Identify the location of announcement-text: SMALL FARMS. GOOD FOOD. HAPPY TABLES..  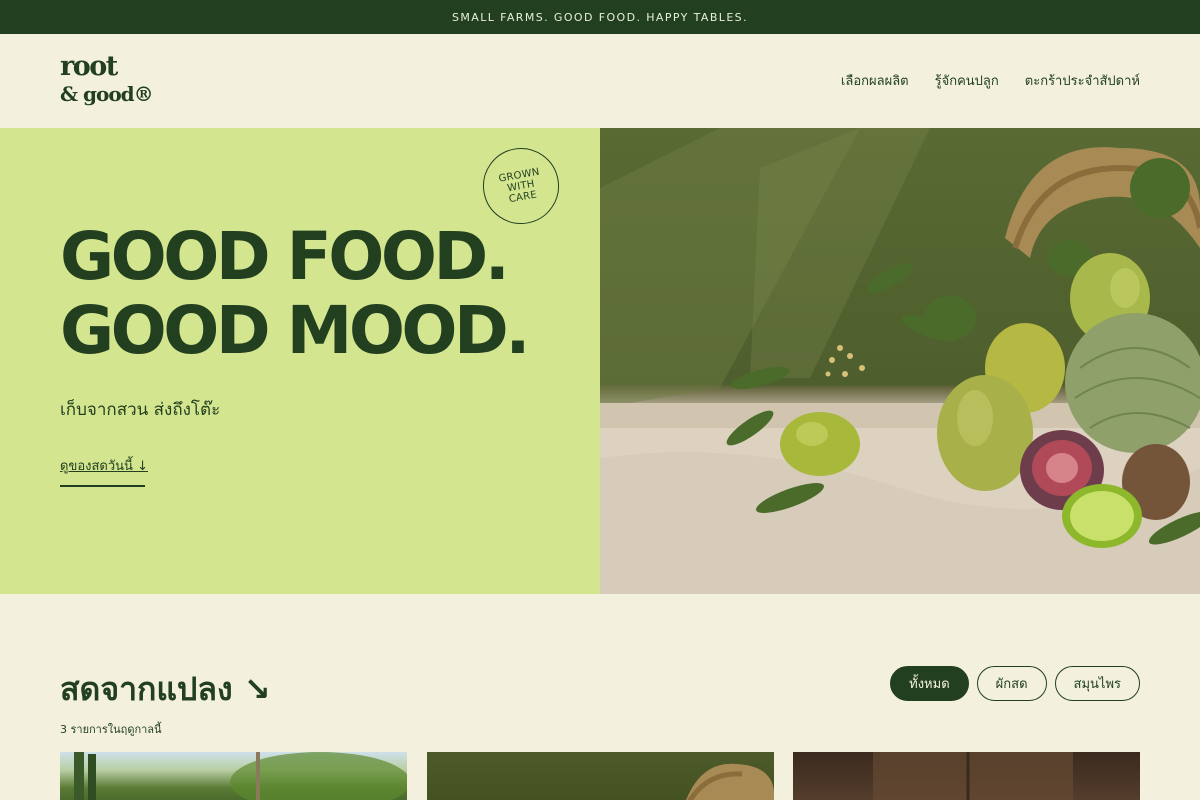
(600, 17).